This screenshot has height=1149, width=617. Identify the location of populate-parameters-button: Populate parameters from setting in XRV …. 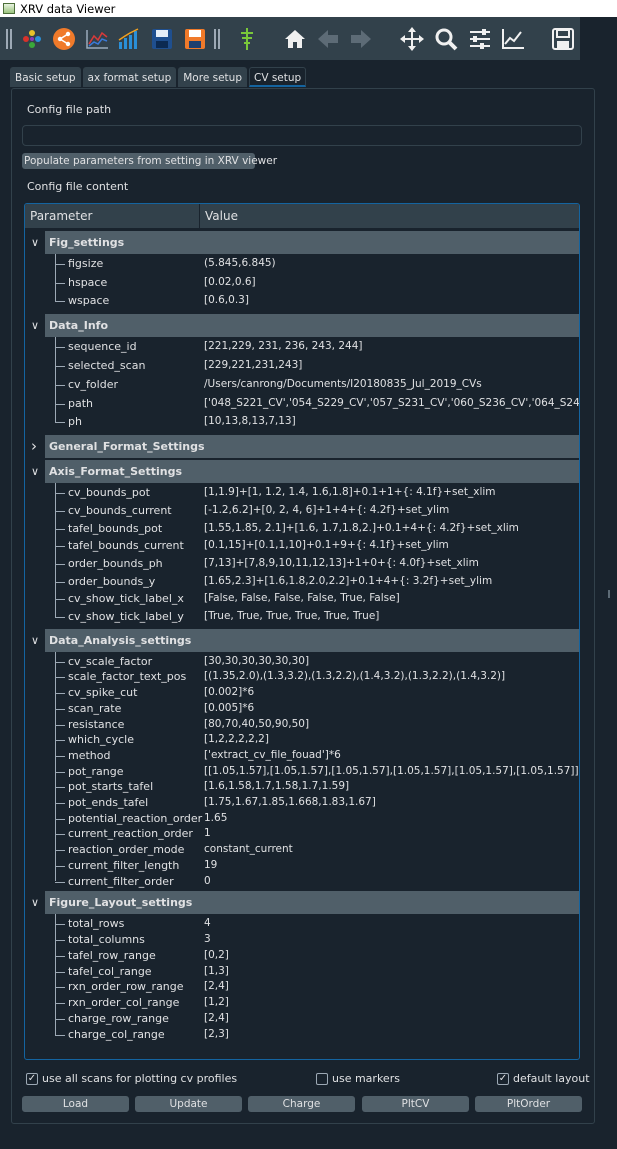
(149, 161).